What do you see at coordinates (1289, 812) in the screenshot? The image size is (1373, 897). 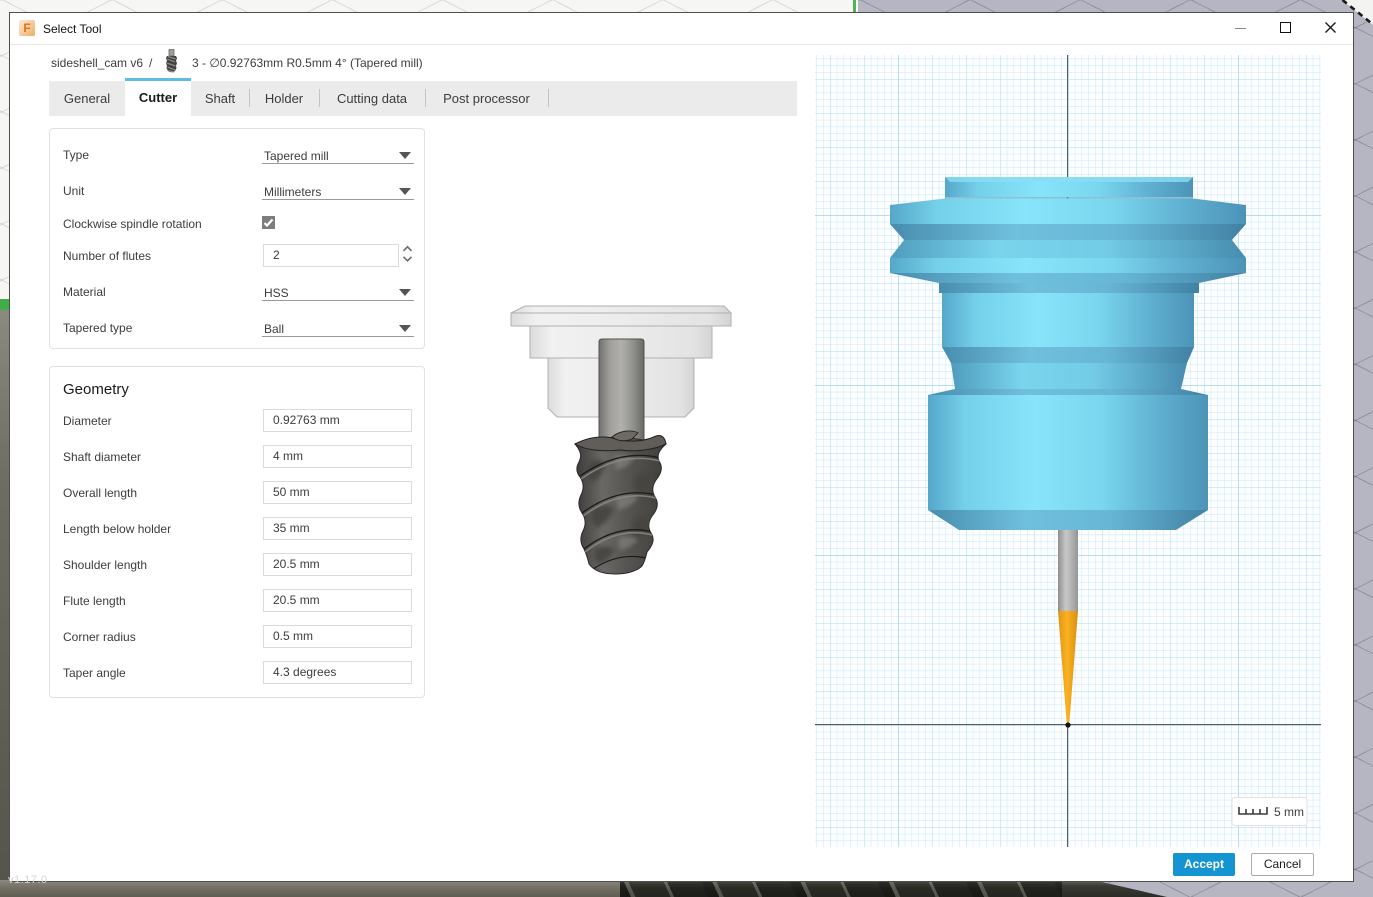 I see `svg-text: 5 mm` at bounding box center [1289, 812].